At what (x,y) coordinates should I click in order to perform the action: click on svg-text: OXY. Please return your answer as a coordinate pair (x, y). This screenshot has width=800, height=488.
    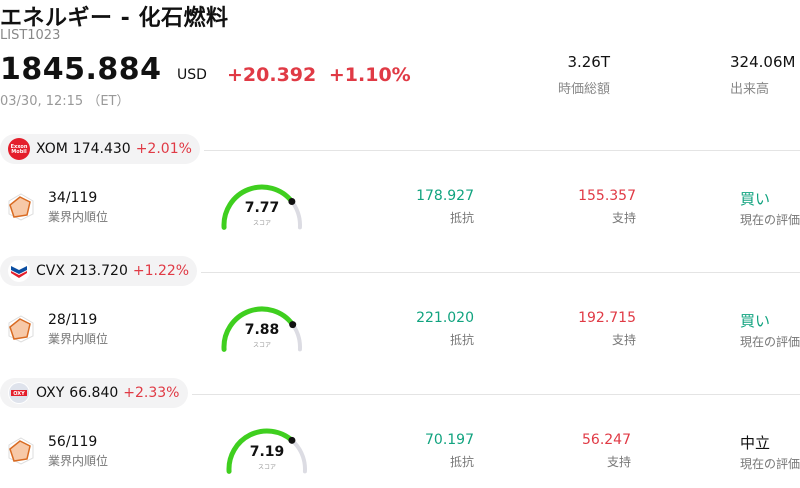
    Looking at the image, I should click on (19, 394).